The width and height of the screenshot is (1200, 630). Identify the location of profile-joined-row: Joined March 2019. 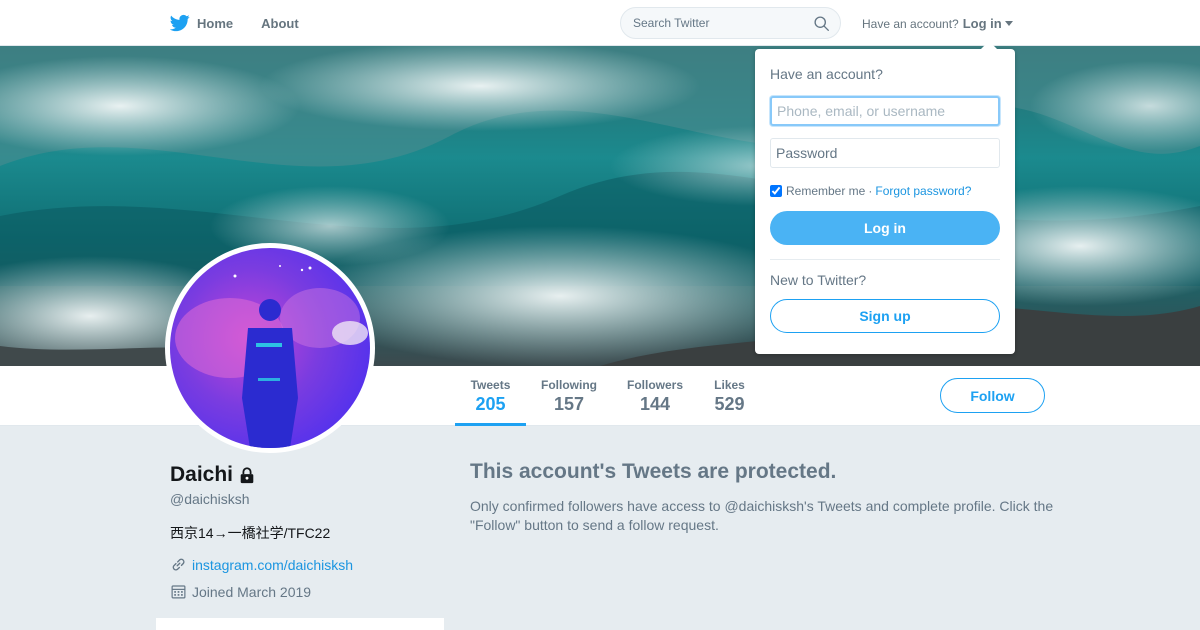
(240, 591).